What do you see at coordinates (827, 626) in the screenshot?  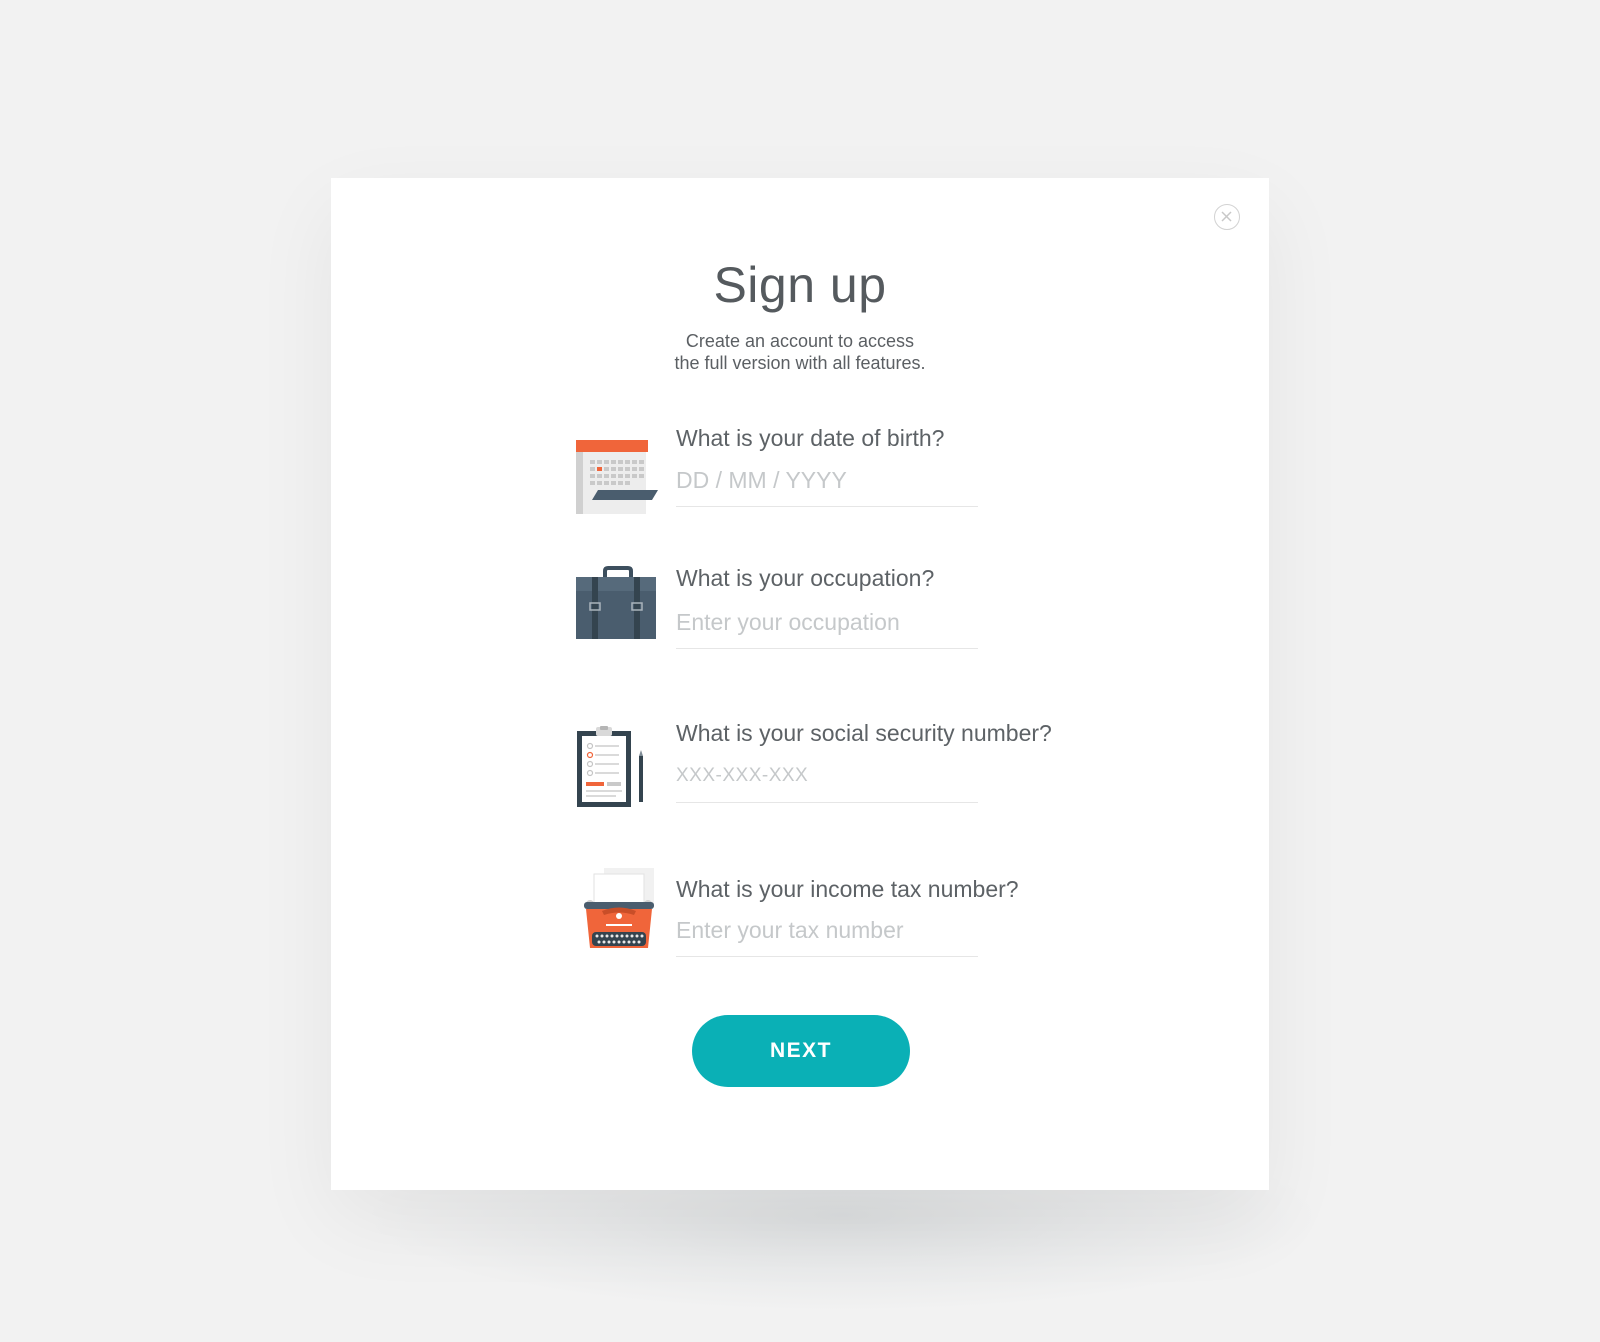 I see `occupation-input` at bounding box center [827, 626].